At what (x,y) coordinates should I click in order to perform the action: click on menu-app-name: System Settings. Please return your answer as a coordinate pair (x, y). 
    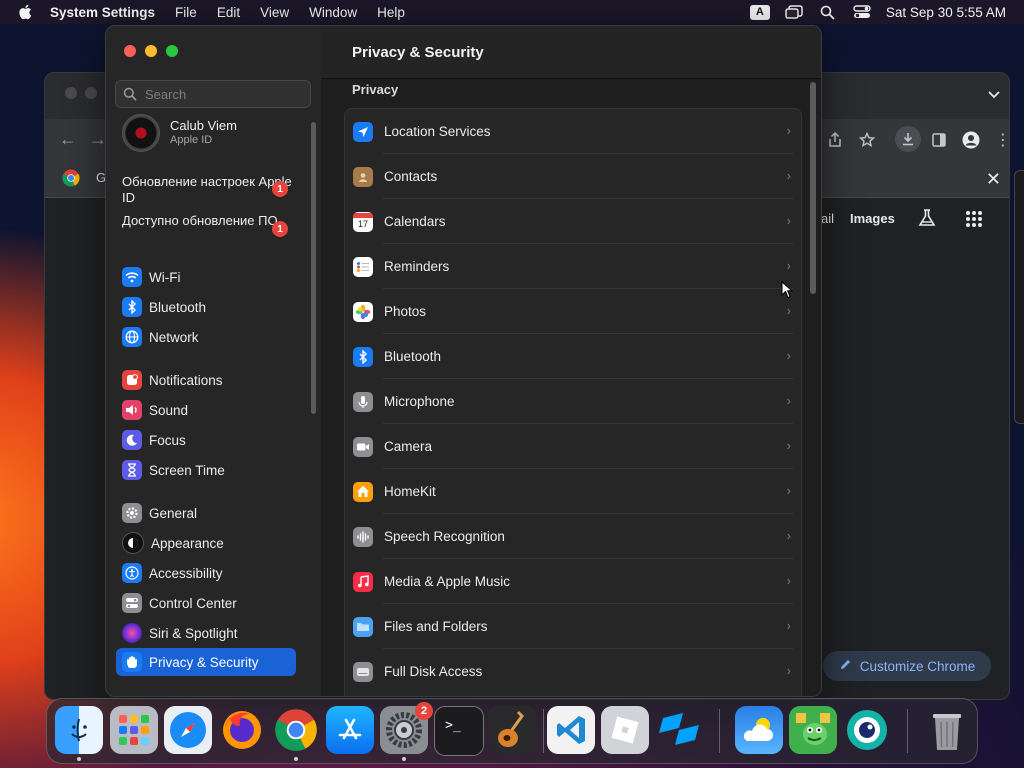
    Looking at the image, I should click on (102, 12).